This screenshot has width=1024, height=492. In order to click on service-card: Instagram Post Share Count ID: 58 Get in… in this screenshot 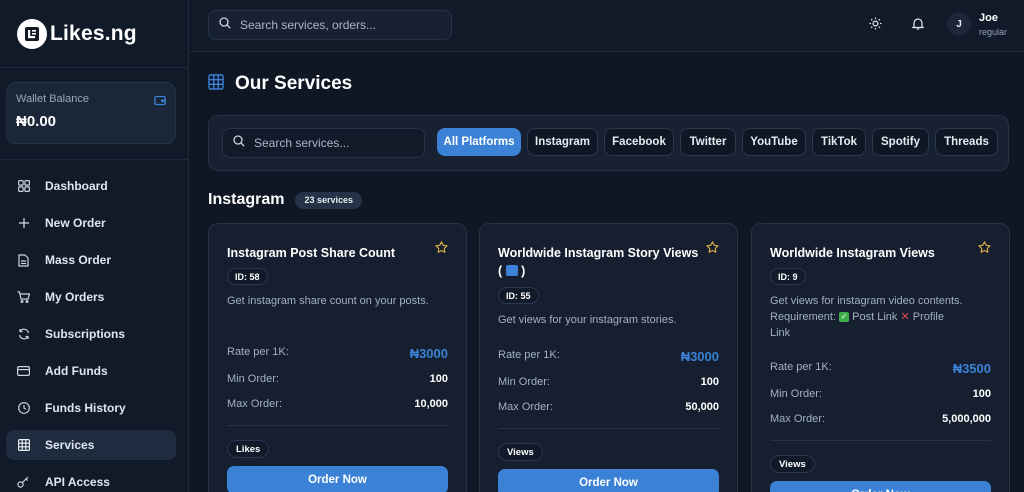, I will do `click(337, 357)`.